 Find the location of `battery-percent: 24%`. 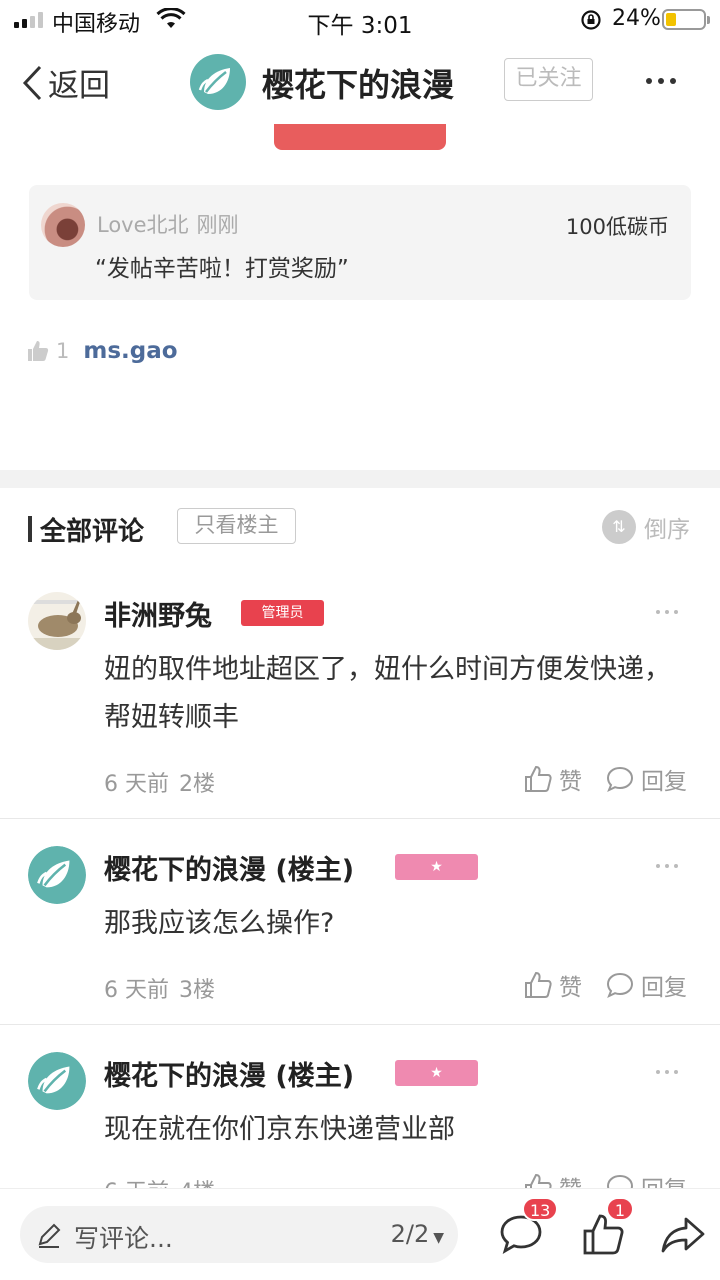

battery-percent: 24% is located at coordinates (636, 18).